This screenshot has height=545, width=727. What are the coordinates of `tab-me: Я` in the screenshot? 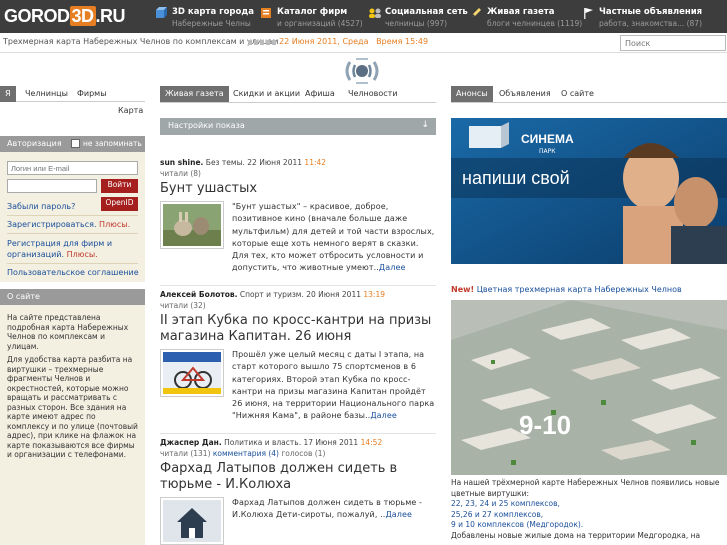 It's located at (8, 94).